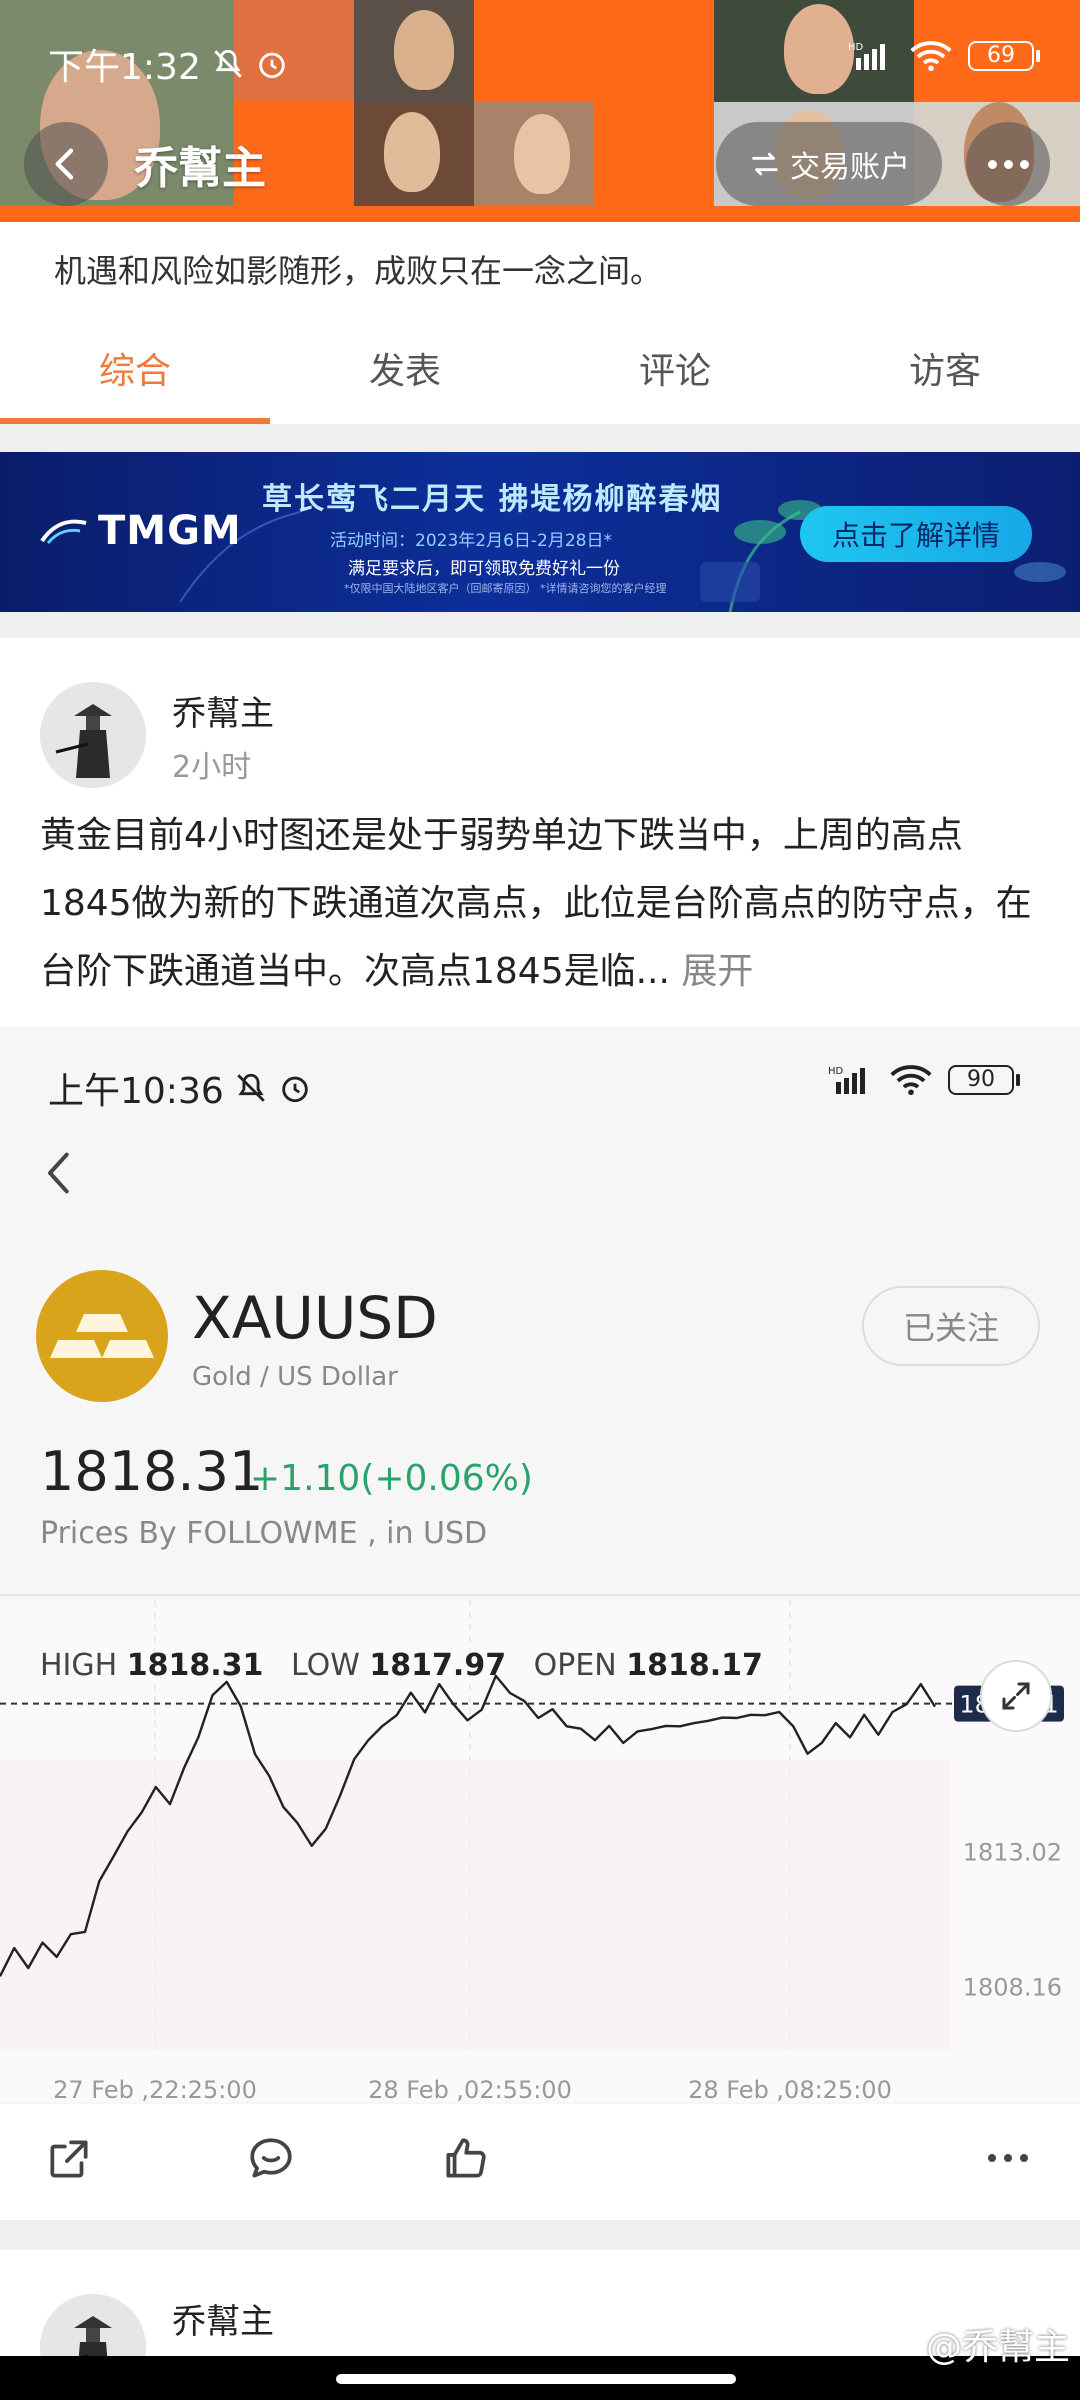 This screenshot has height=2400, width=1080. Describe the element at coordinates (717, 971) in the screenshot. I see `expand-link: 展开` at that location.